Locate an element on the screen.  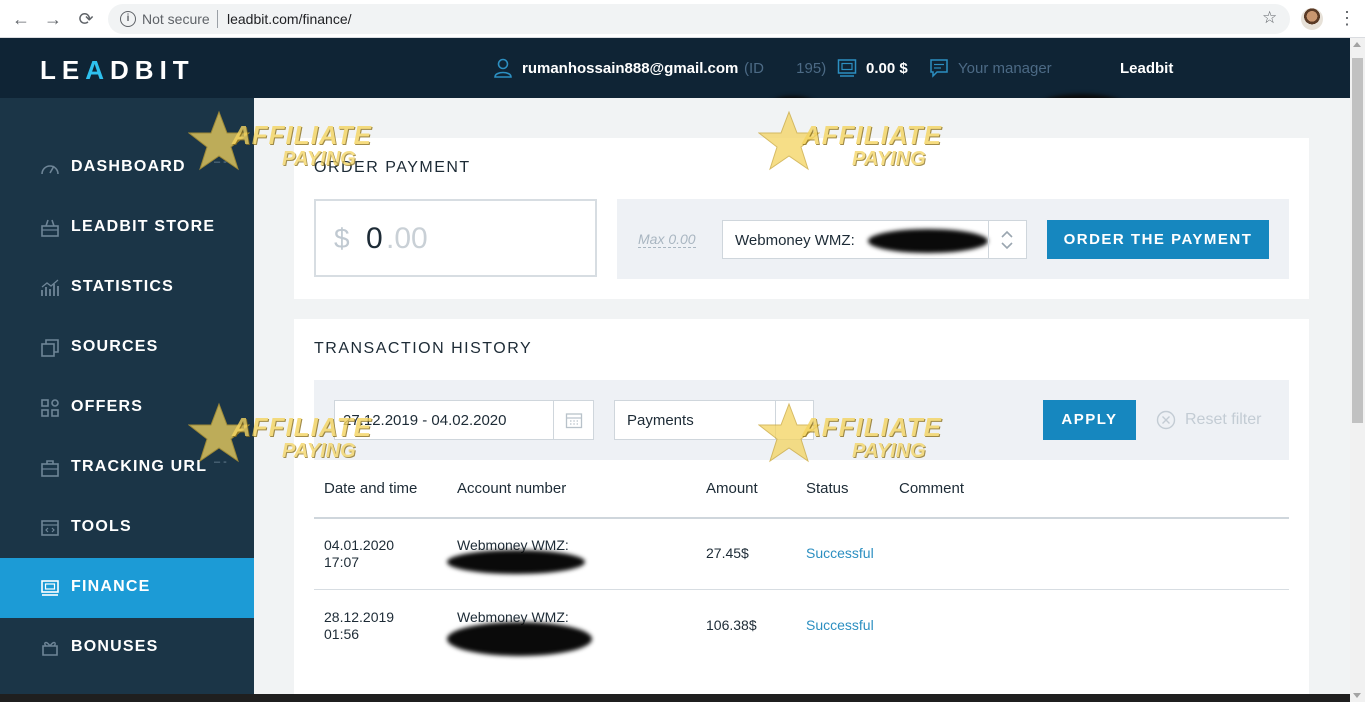
basket-icon is located at coordinates (50, 228).